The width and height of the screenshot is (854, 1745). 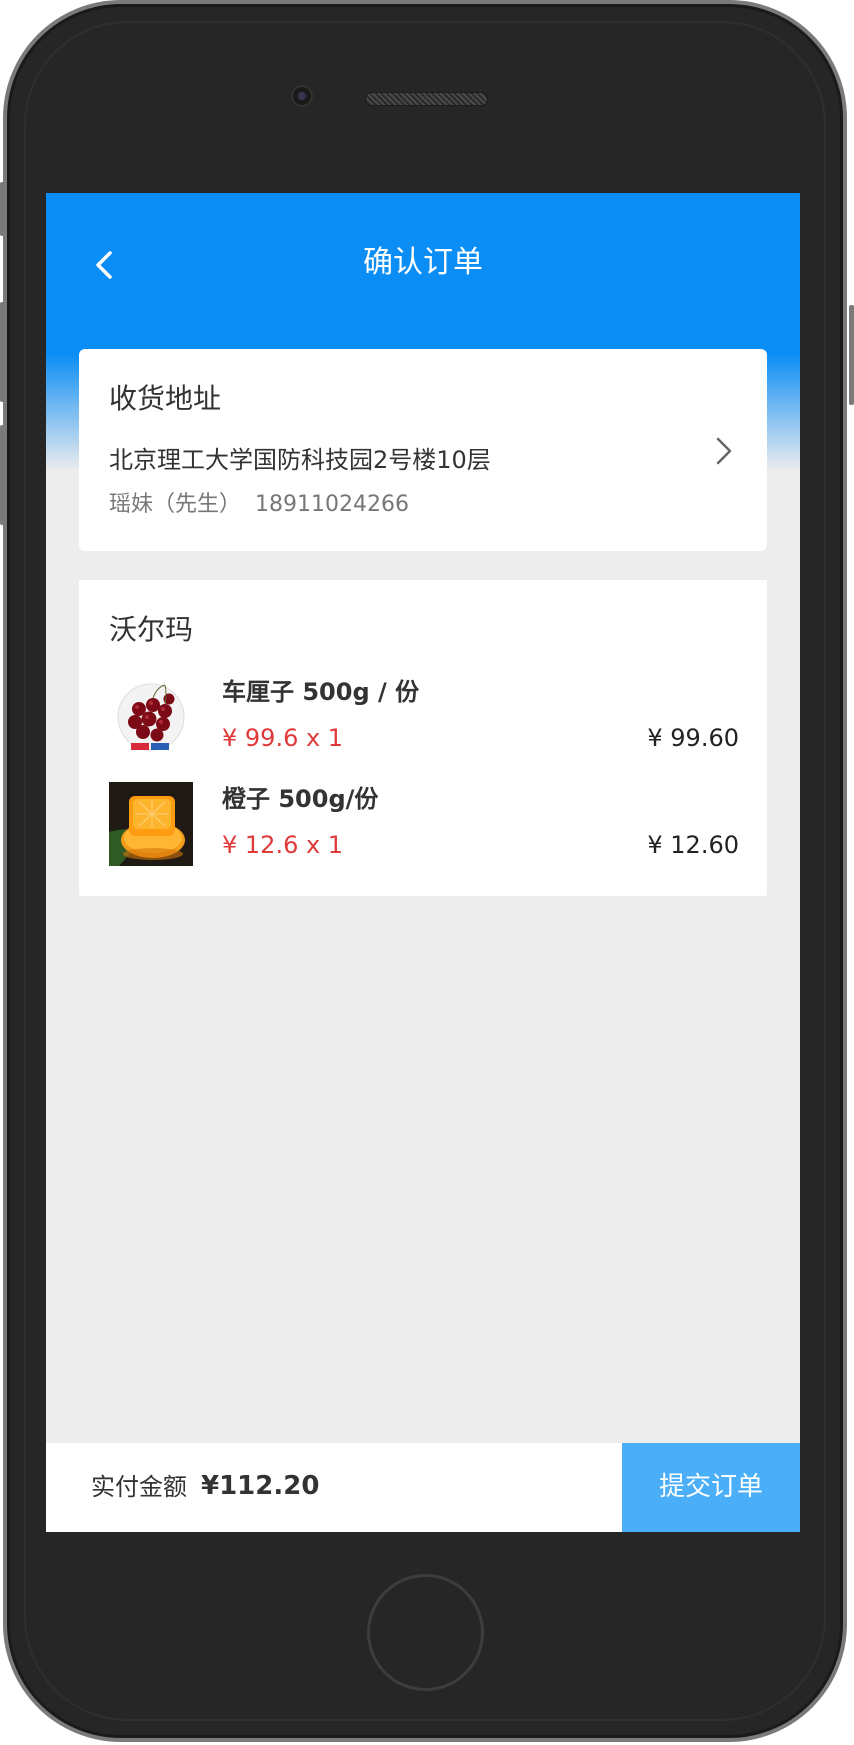 I want to click on product-image-orange, so click(x=151, y=824).